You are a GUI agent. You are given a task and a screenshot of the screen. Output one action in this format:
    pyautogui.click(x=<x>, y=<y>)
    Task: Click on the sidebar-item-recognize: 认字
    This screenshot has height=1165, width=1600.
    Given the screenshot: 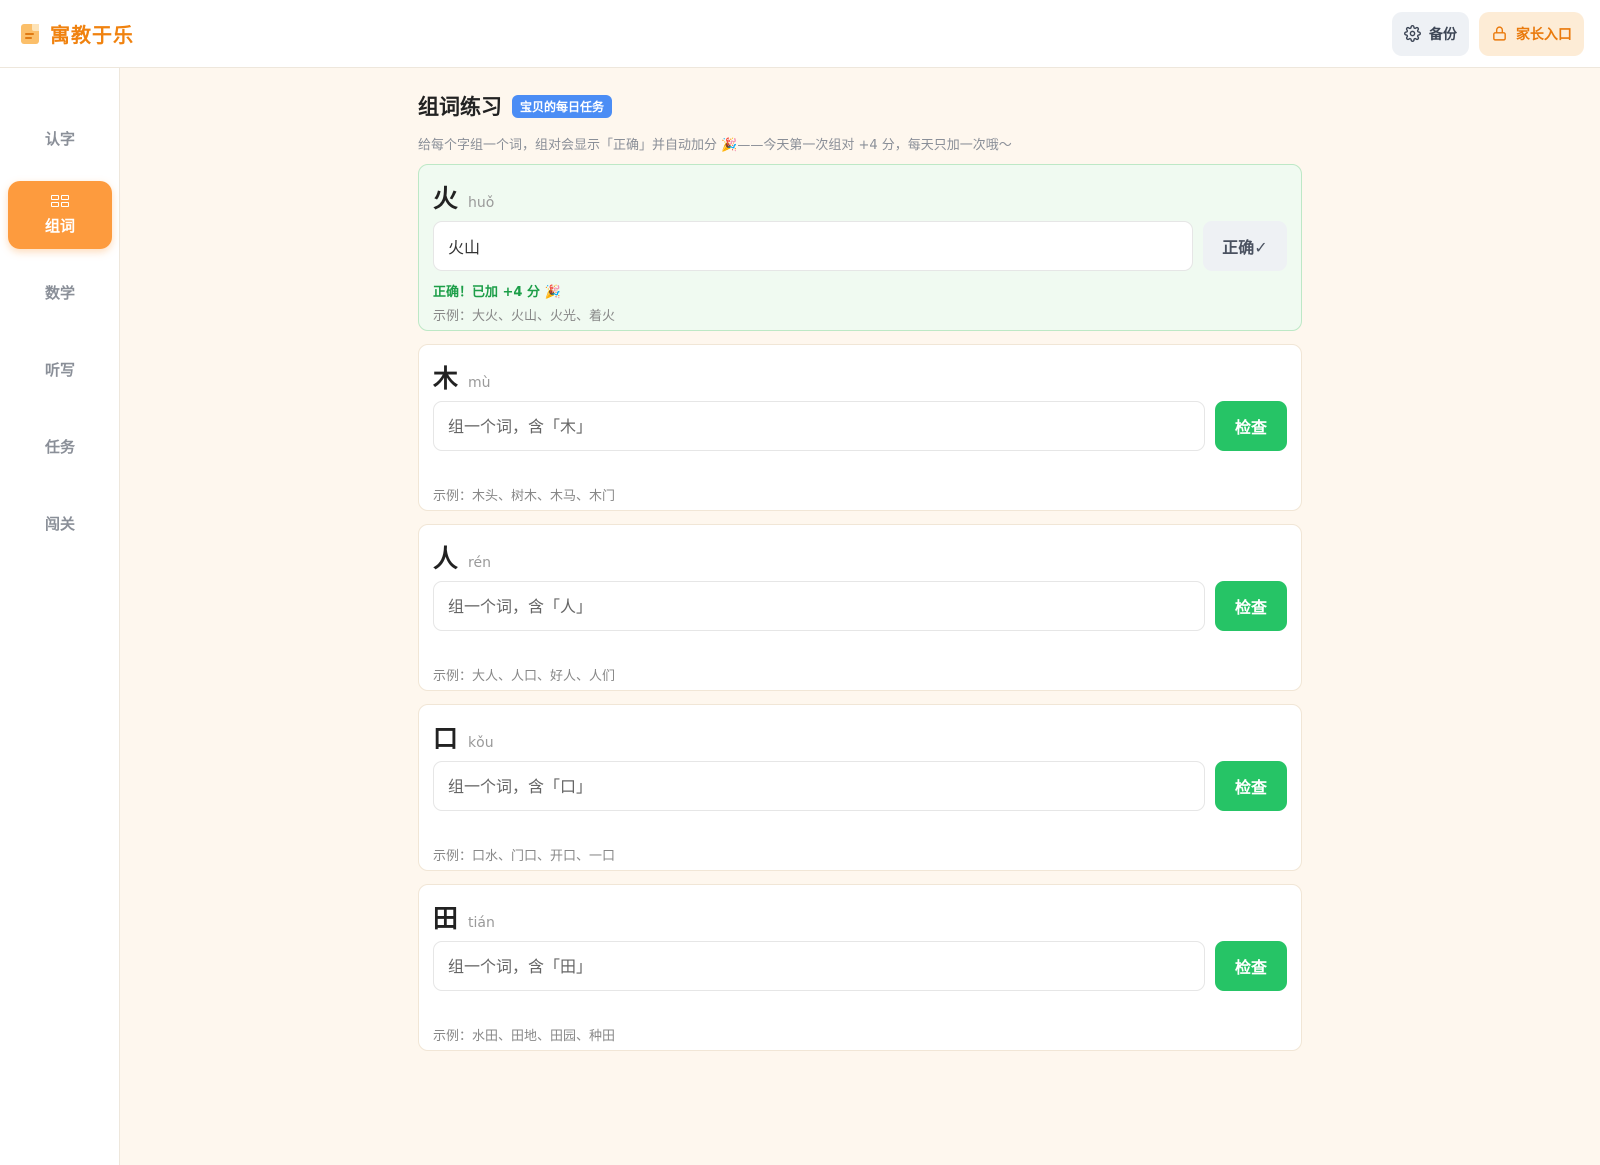 What is the action you would take?
    pyautogui.click(x=60, y=138)
    